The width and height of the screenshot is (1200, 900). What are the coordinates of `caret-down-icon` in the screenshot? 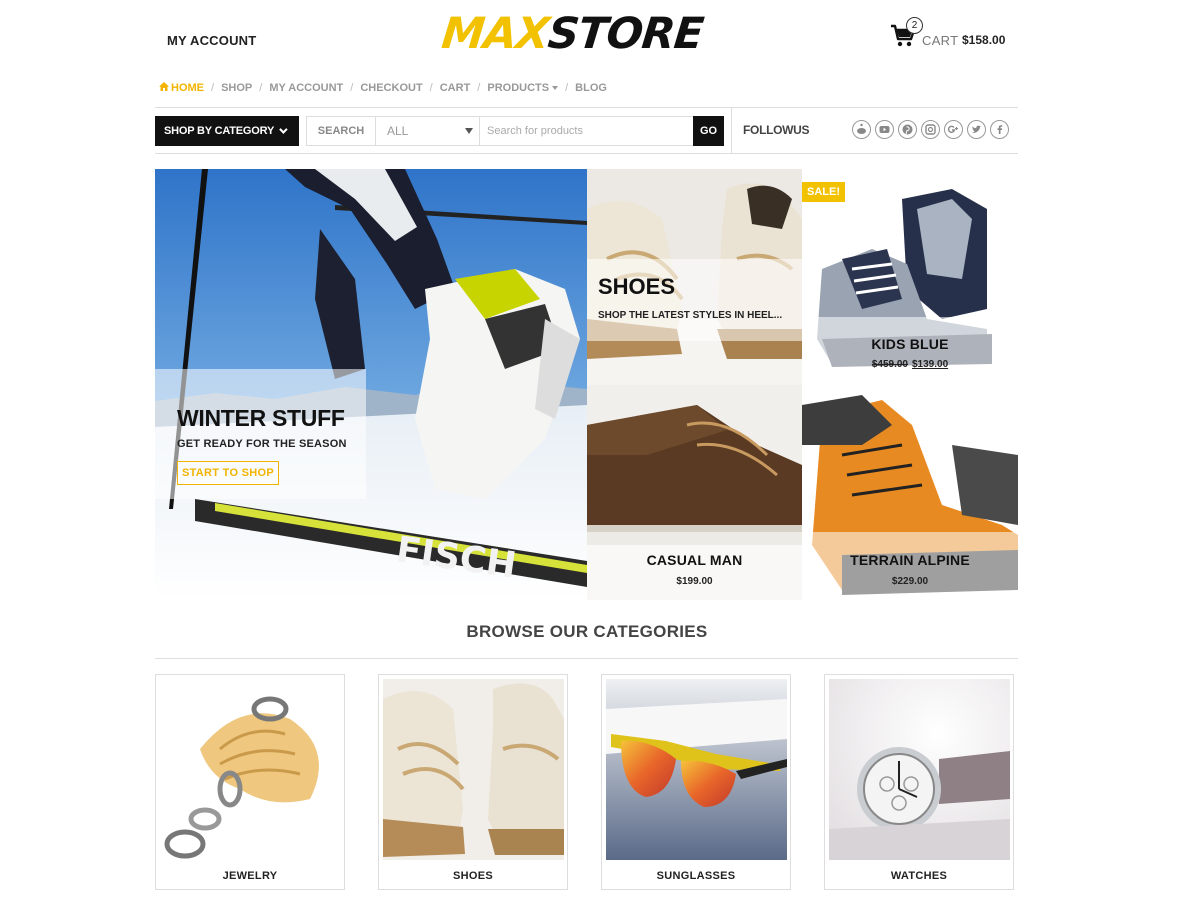 It's located at (469, 131).